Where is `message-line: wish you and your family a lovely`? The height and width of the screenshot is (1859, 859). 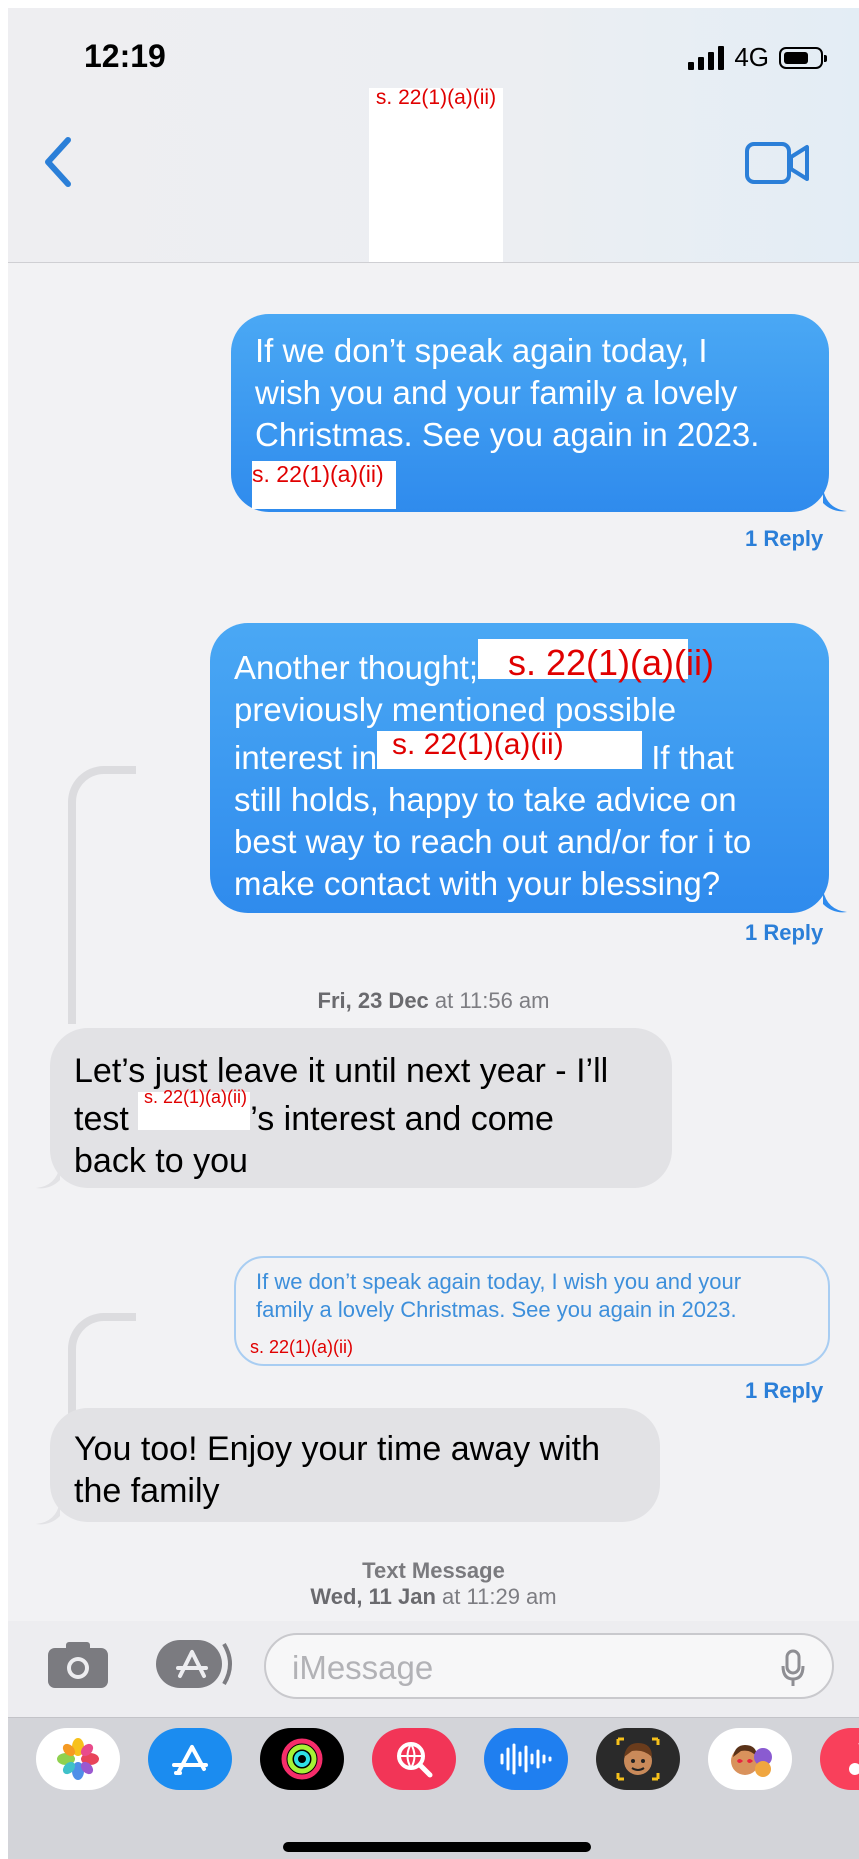 message-line: wish you and your family a lovely is located at coordinates (496, 392).